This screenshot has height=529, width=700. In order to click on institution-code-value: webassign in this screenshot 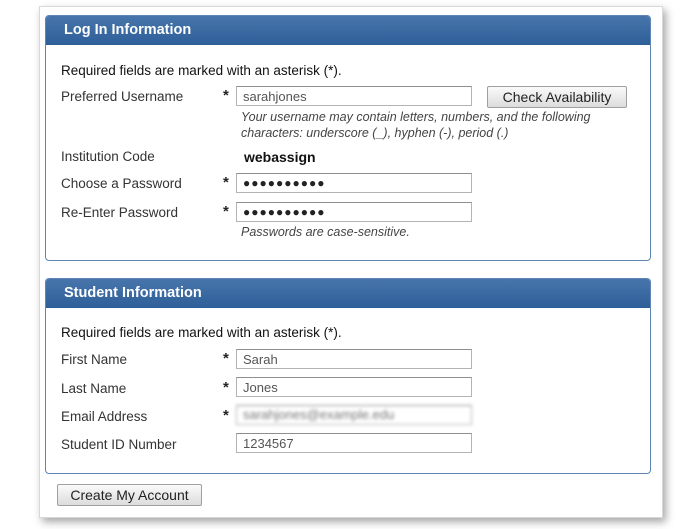, I will do `click(280, 157)`.